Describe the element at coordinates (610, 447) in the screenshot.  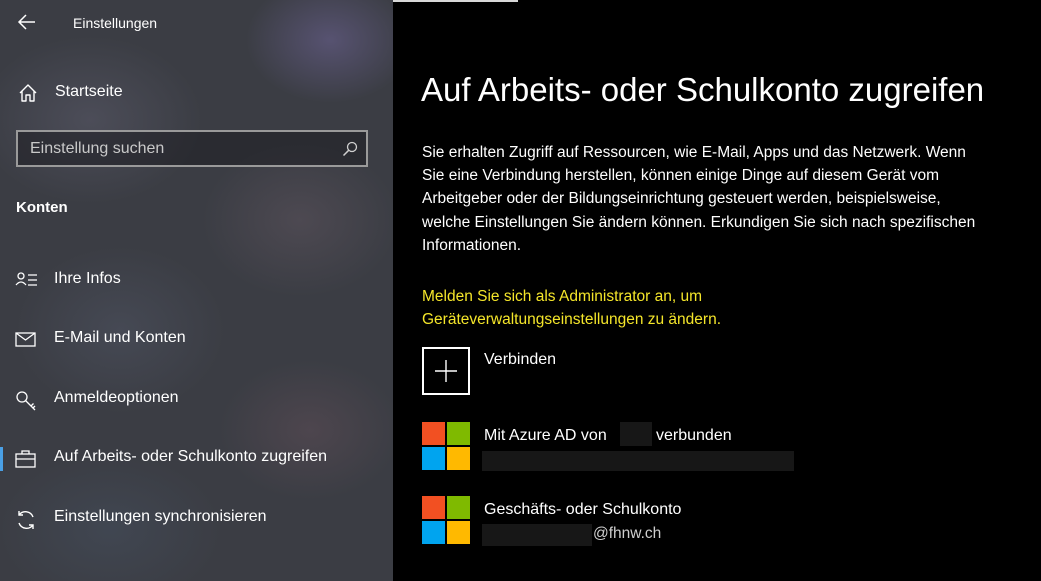
I see `account-azure-ad: Mit Azure AD von verbunden` at that location.